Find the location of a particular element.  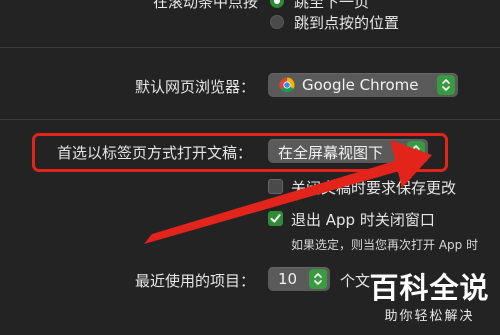

radio-jump-to-spot-label: 跳到点按的位置 is located at coordinates (347, 23).